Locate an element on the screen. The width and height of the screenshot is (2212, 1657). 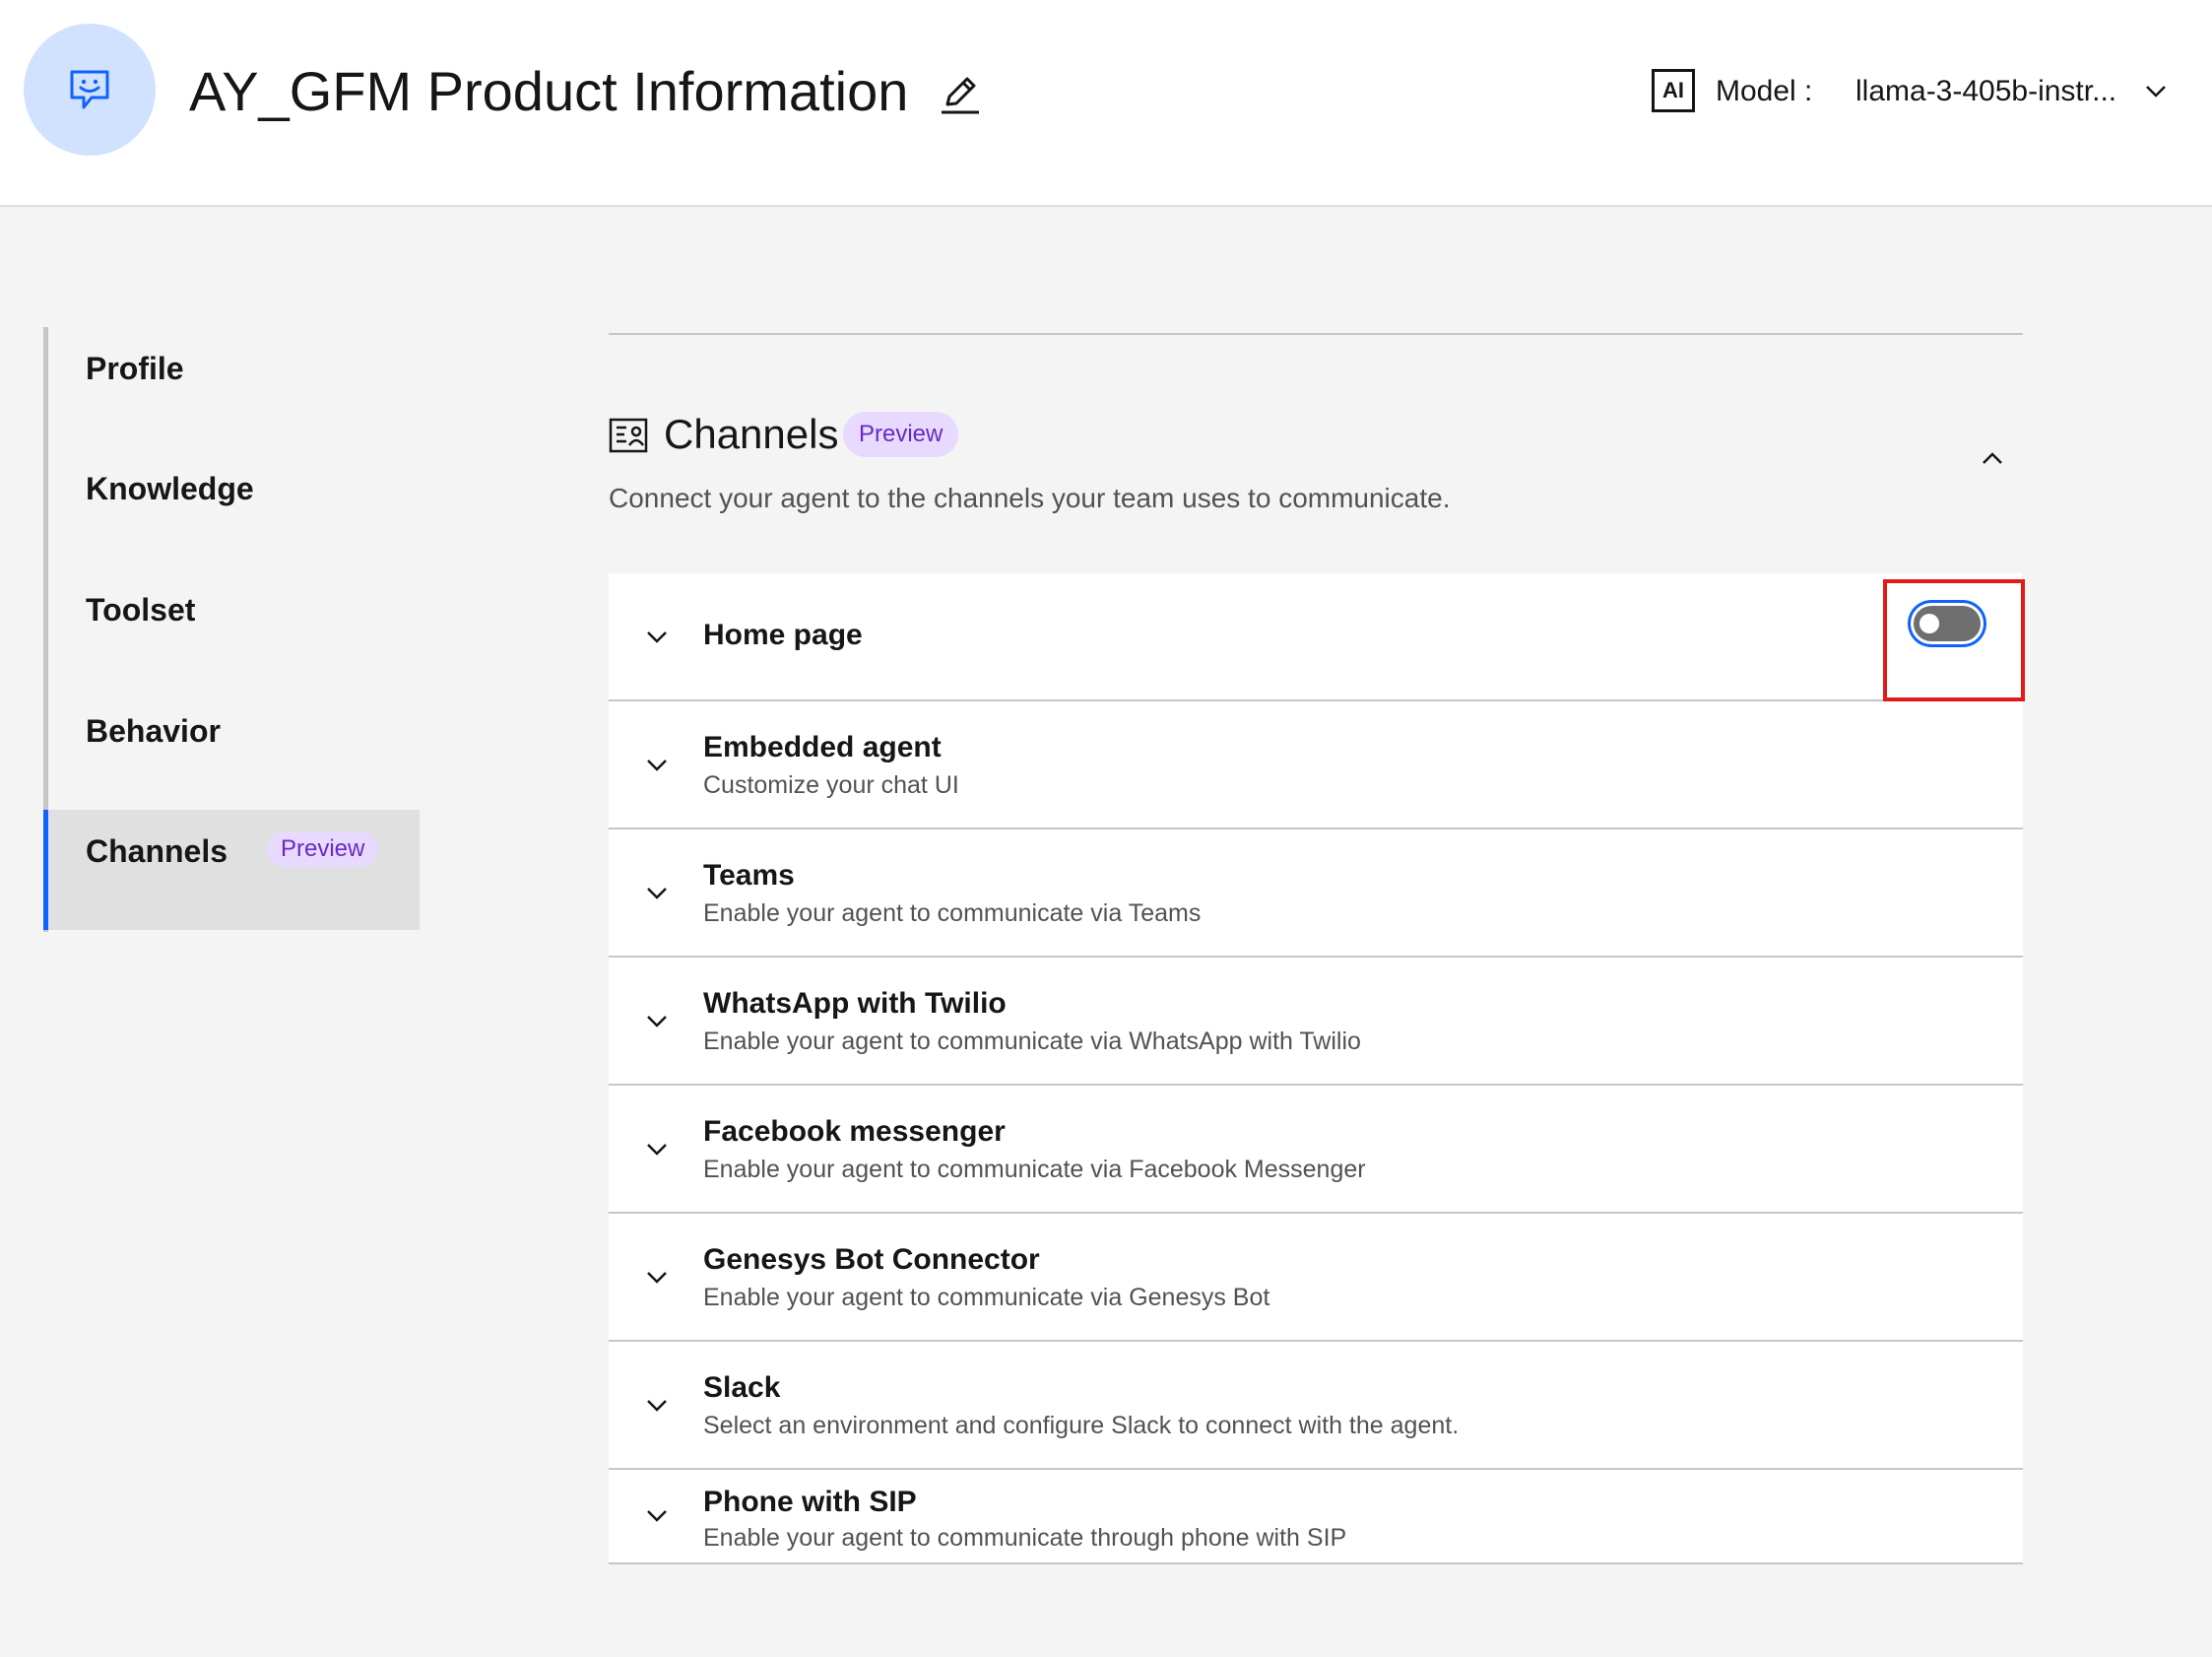
channel-title: Facebook messenger is located at coordinates (854, 1132).